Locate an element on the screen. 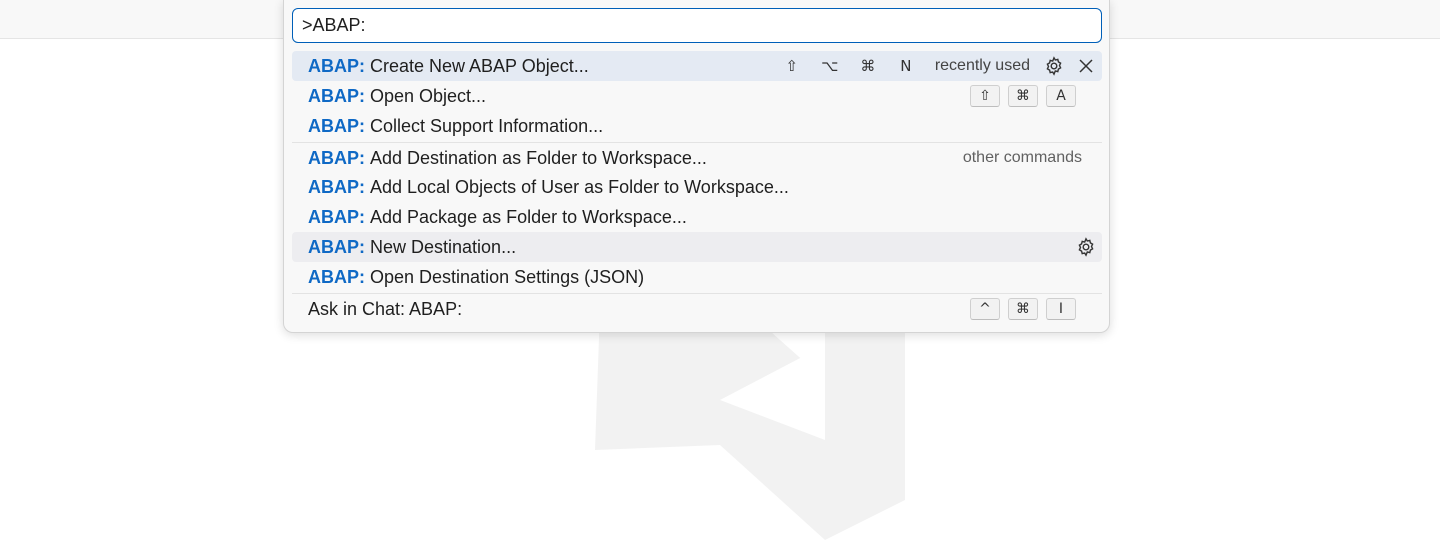  command-label: Ask in Chat: ABAP: is located at coordinates (385, 308).